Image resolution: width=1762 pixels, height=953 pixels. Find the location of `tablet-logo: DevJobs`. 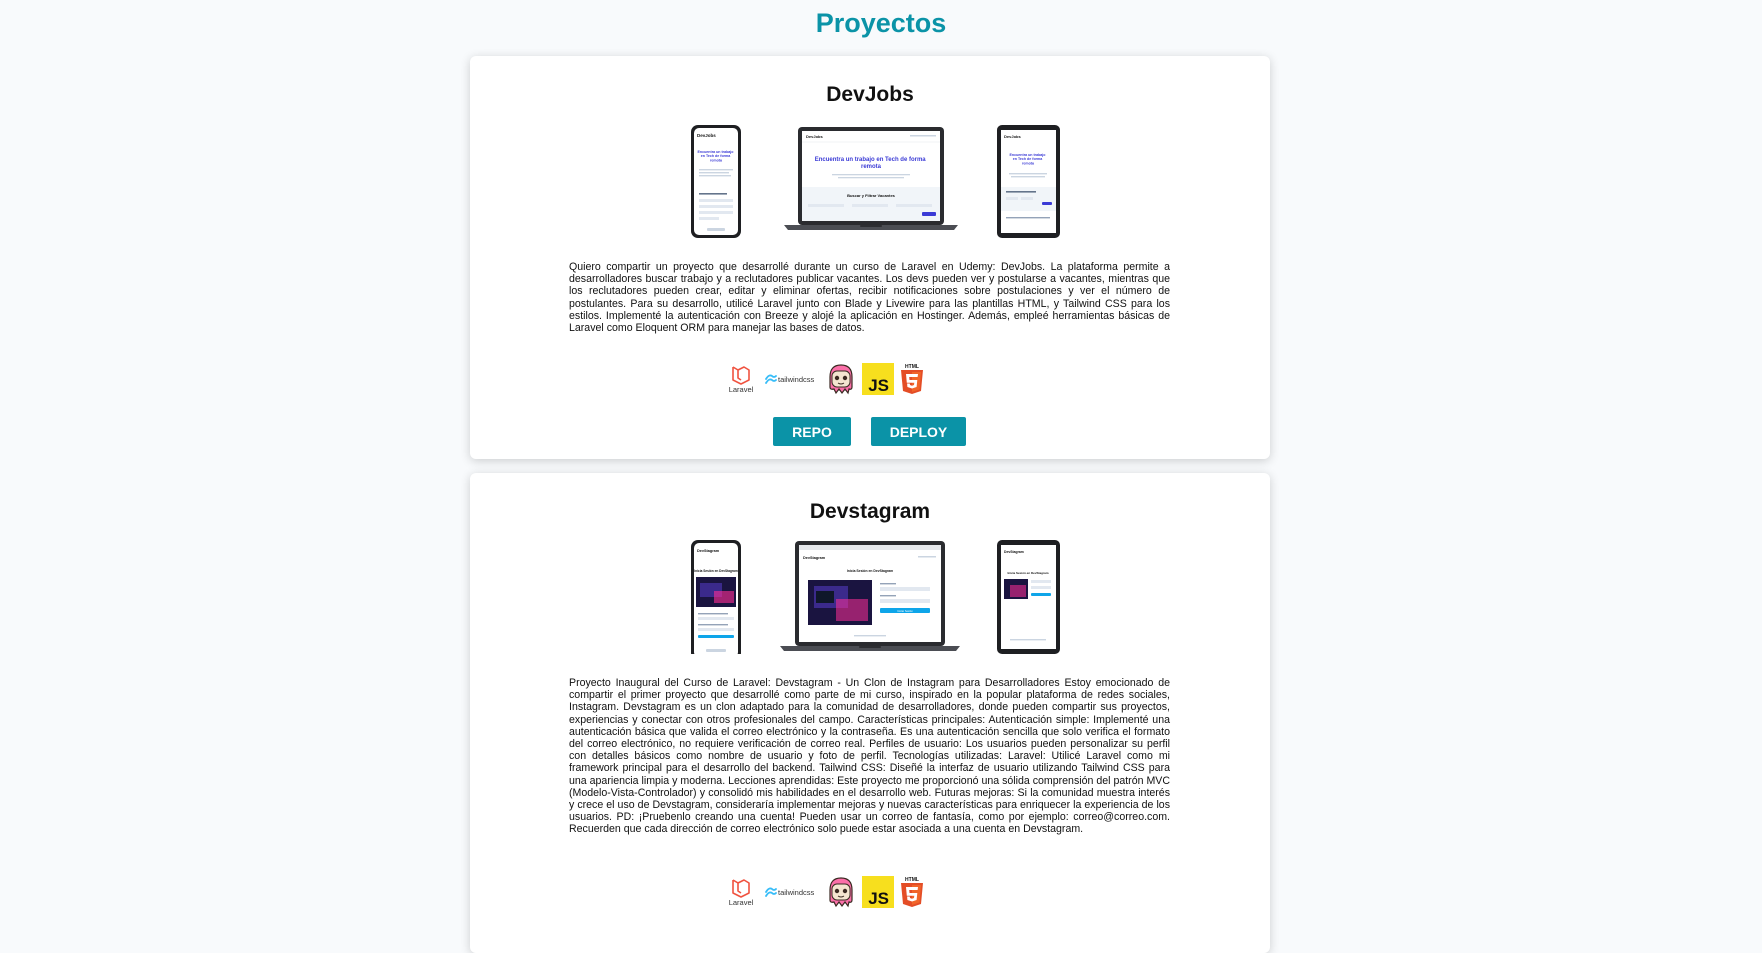

tablet-logo: DevJobs is located at coordinates (1012, 136).